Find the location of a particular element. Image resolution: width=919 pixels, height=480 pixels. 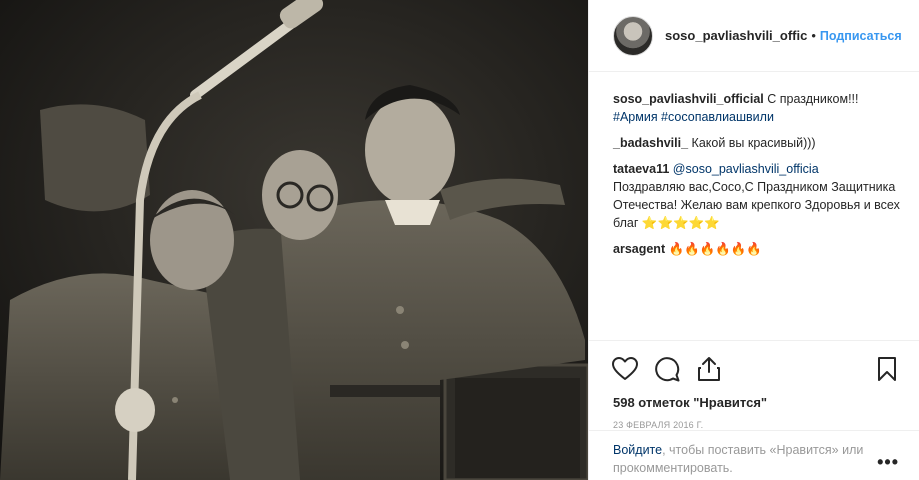

caption-username: soso_pavliashvili_official is located at coordinates (688, 99).